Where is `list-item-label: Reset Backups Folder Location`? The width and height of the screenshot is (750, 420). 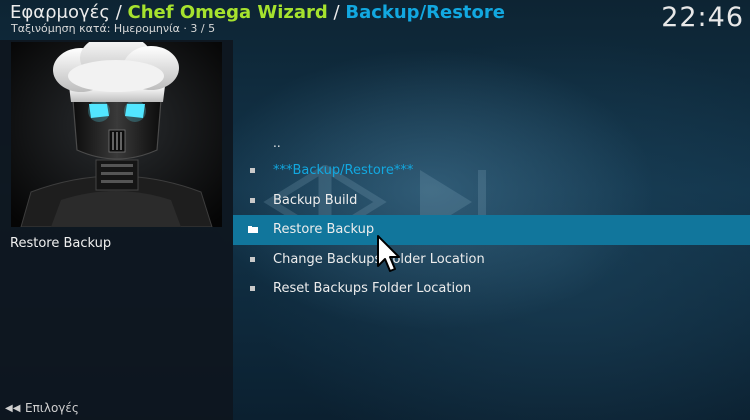 list-item-label: Reset Backups Folder Location is located at coordinates (372, 289).